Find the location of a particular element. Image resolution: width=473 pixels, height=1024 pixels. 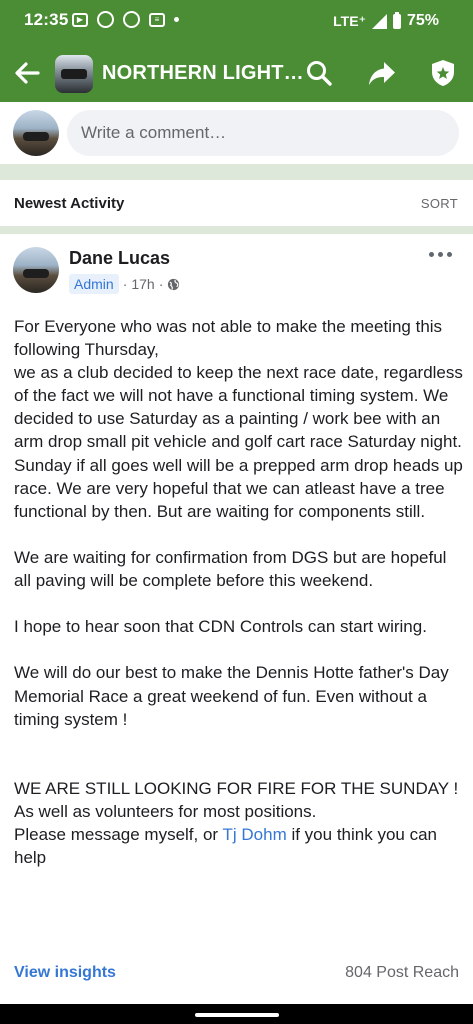

view-insights-link: View insights is located at coordinates (65, 973).